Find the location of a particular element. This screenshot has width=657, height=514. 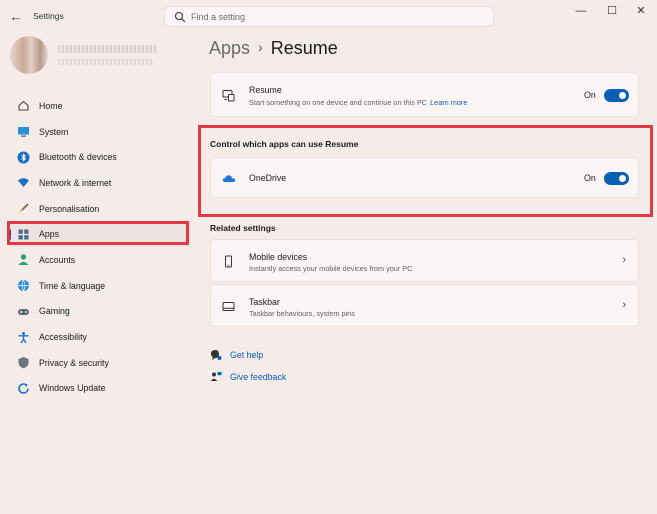

onedrive-label: OneDrive is located at coordinates (268, 178).